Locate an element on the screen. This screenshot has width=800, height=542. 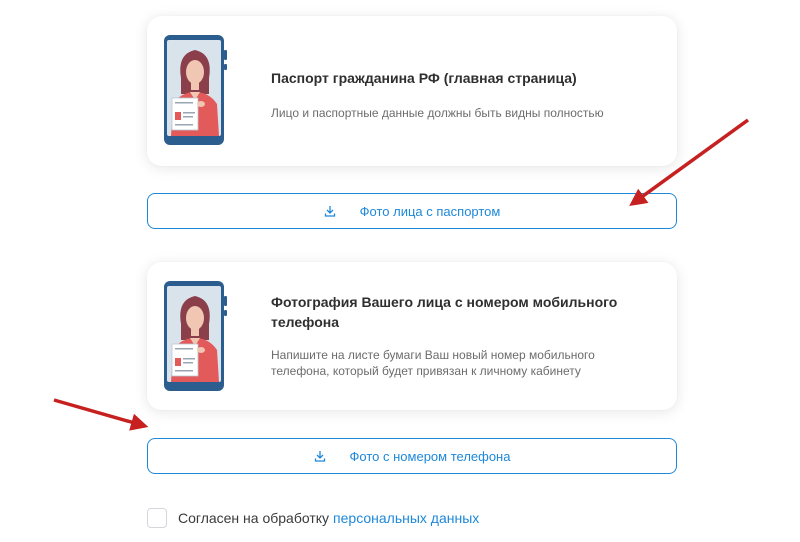
upload-button-label: Фото с номером телефона is located at coordinates (430, 456).